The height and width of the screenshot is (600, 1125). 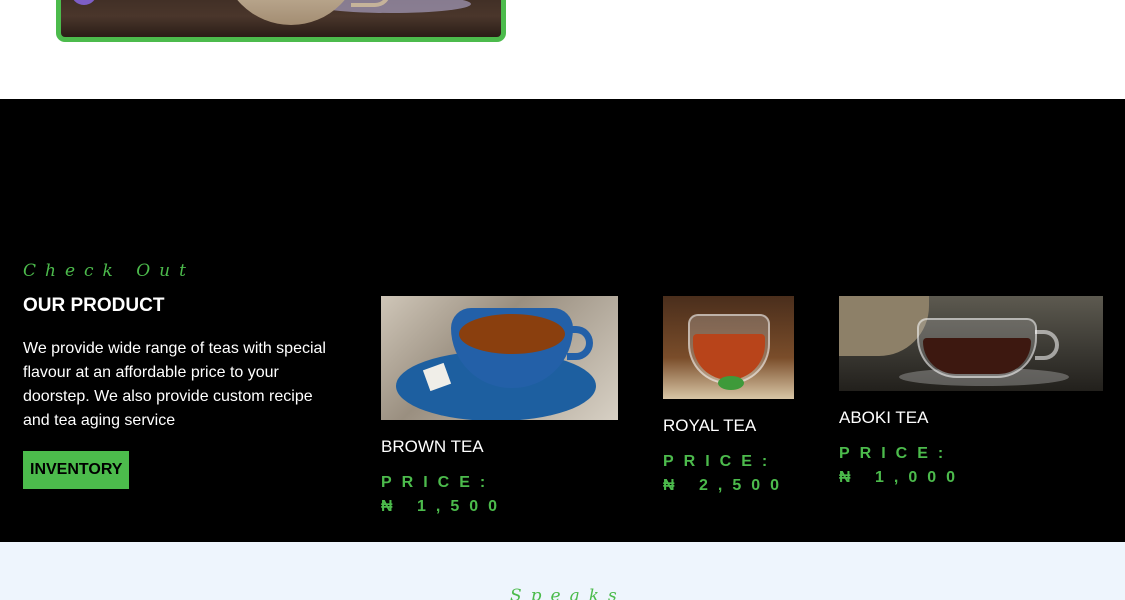 I want to click on price-value: ₦ 1,000, so click(x=902, y=477).